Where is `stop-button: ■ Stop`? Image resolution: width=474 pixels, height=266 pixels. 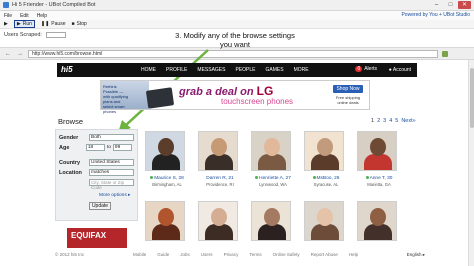 stop-button: ■ Stop is located at coordinates (78, 24).